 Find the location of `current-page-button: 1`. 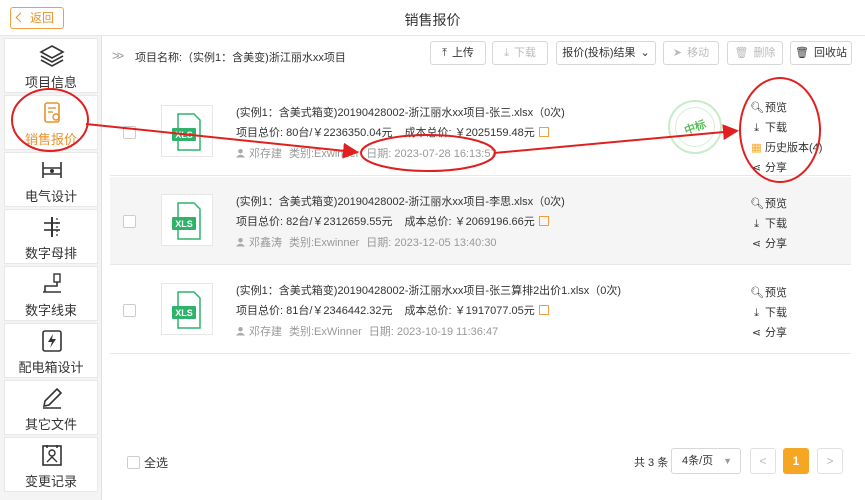

current-page-button: 1 is located at coordinates (796, 461).